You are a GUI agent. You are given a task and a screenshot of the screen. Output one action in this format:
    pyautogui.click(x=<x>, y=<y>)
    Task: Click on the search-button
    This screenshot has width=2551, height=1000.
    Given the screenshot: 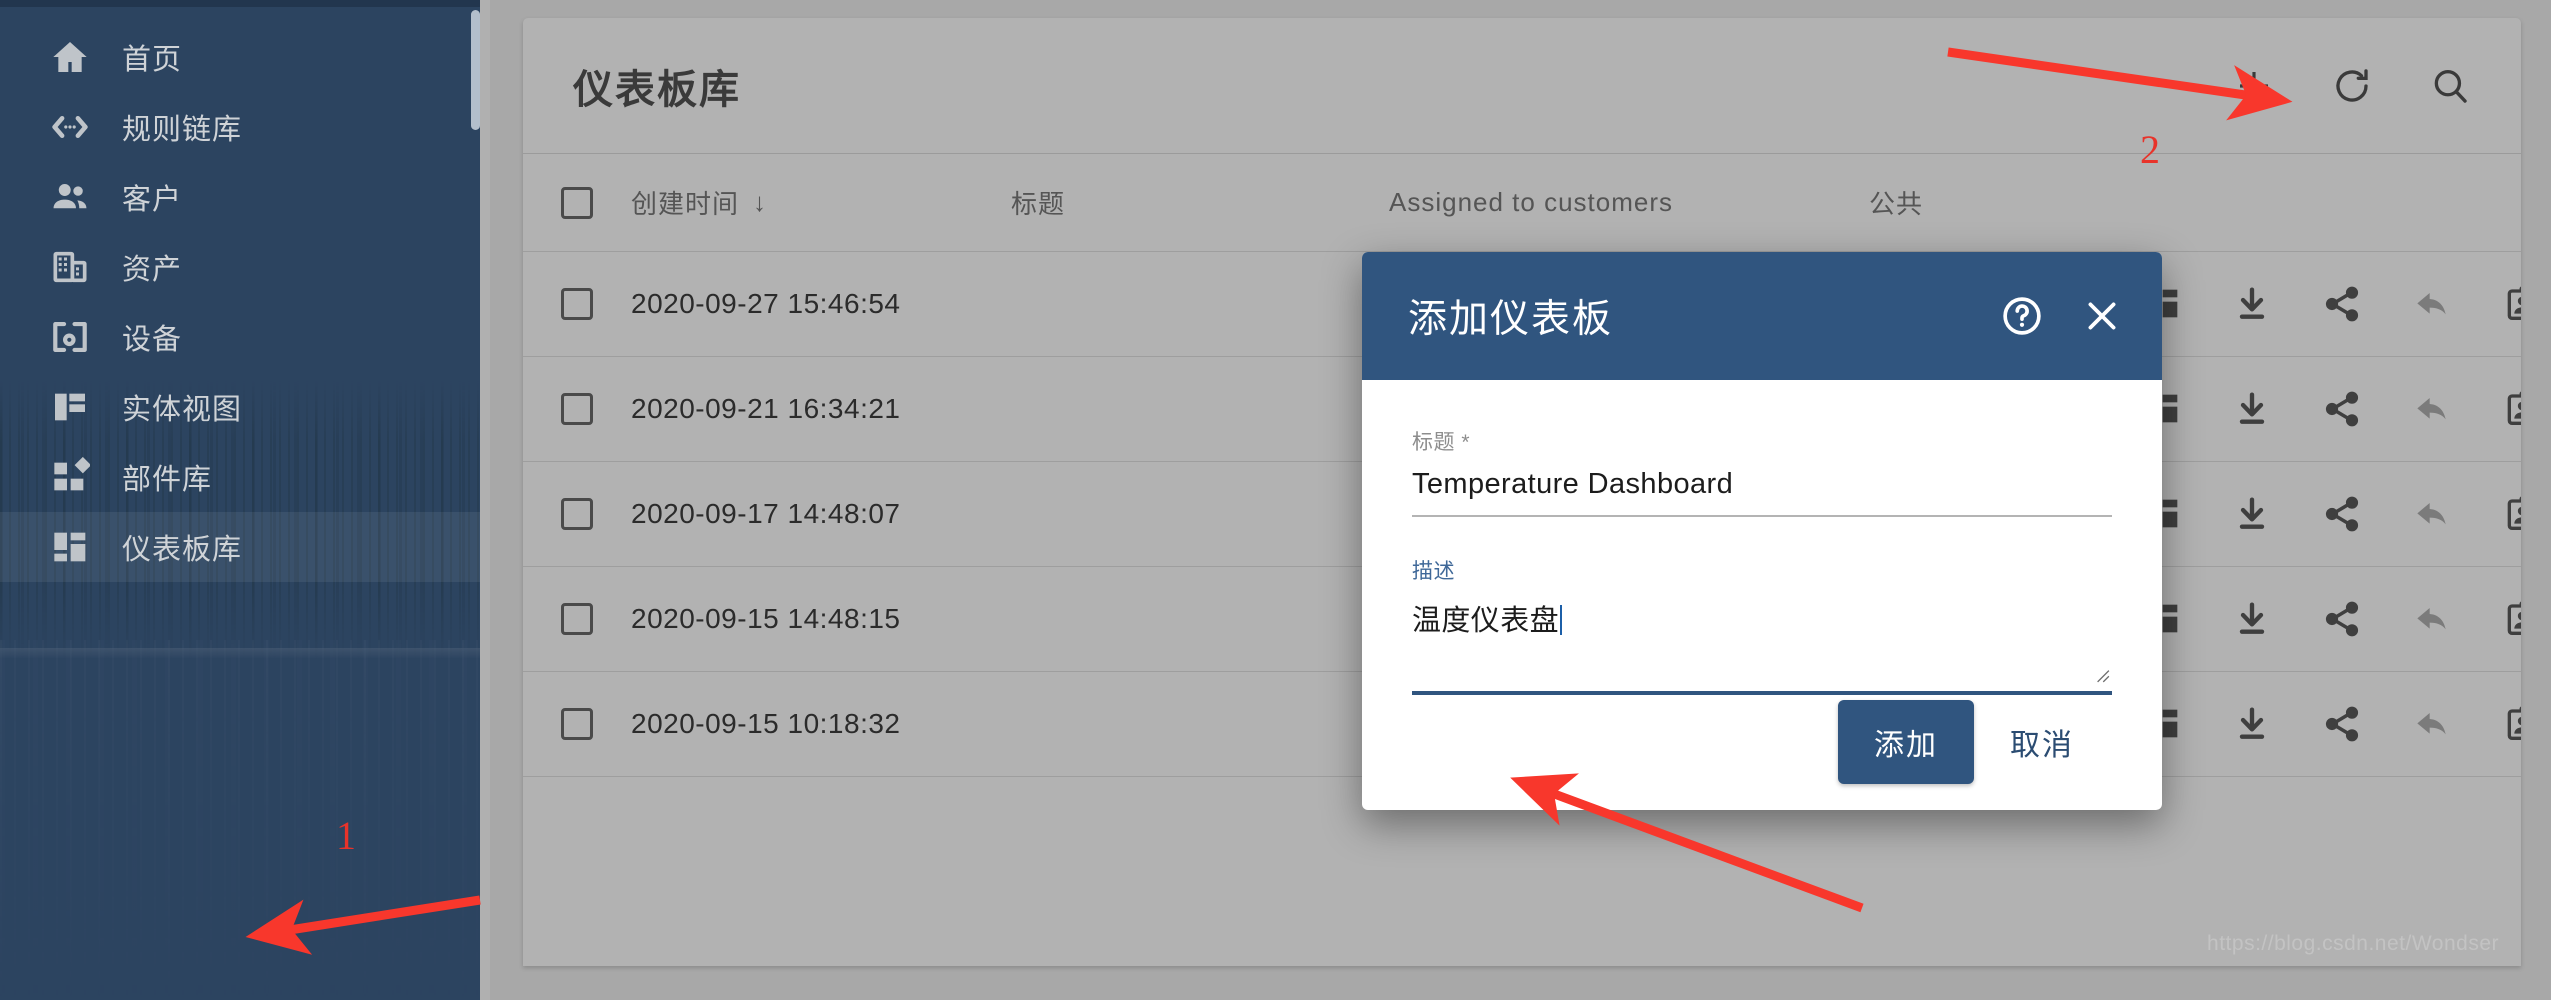 What is the action you would take?
    pyautogui.click(x=2450, y=86)
    